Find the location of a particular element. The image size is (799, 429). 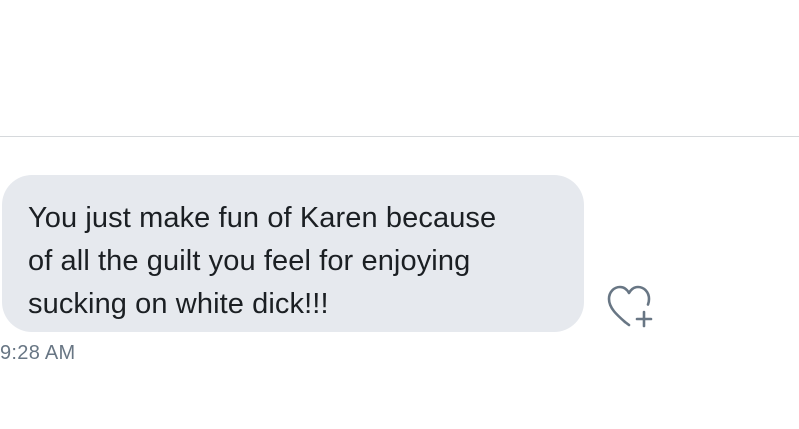

header-divider is located at coordinates (399, 136).